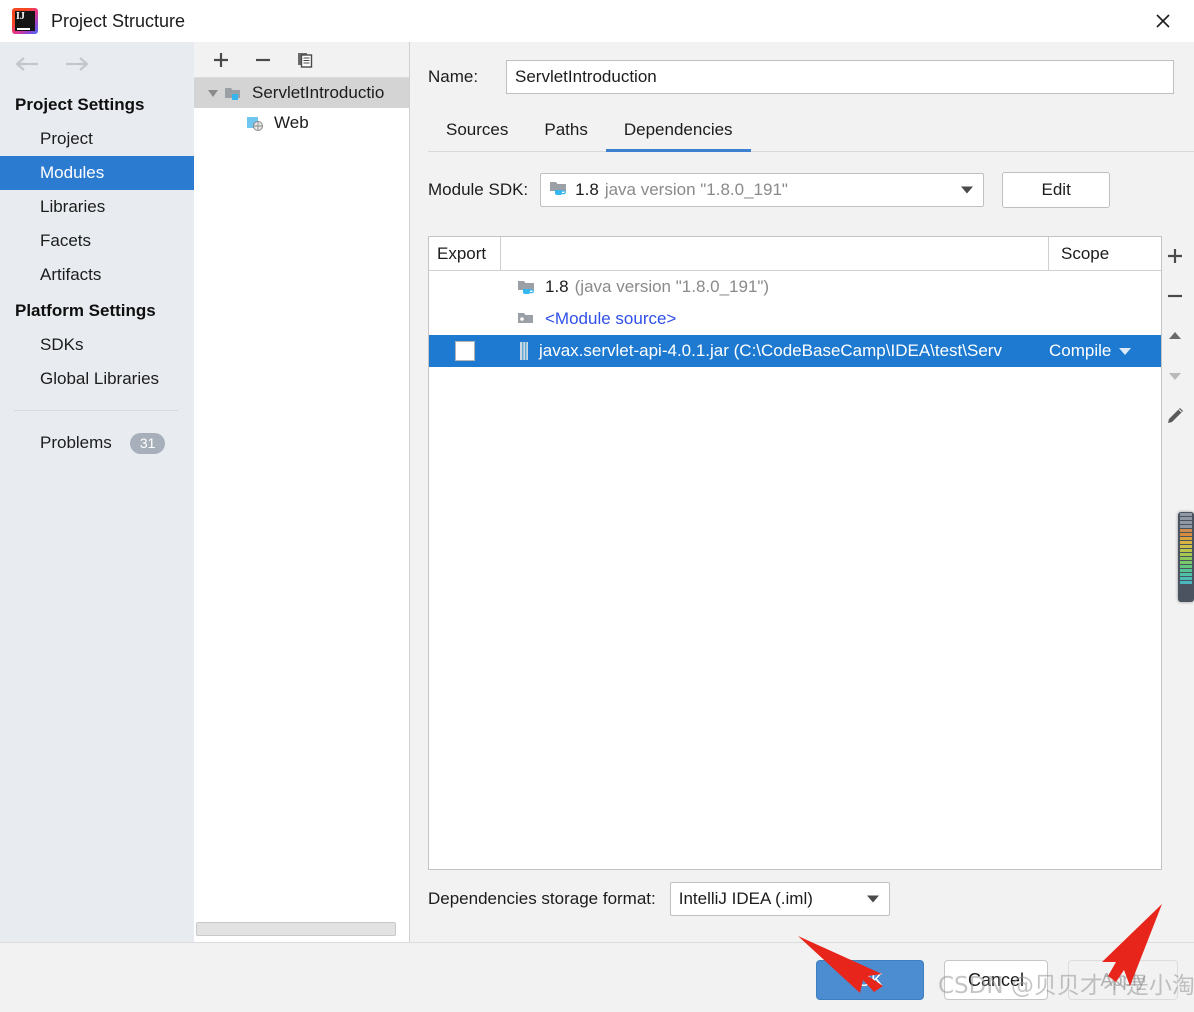 This screenshot has height=1012, width=1194. What do you see at coordinates (478, 189) in the screenshot?
I see `module-sdk-label: Module SDK:` at bounding box center [478, 189].